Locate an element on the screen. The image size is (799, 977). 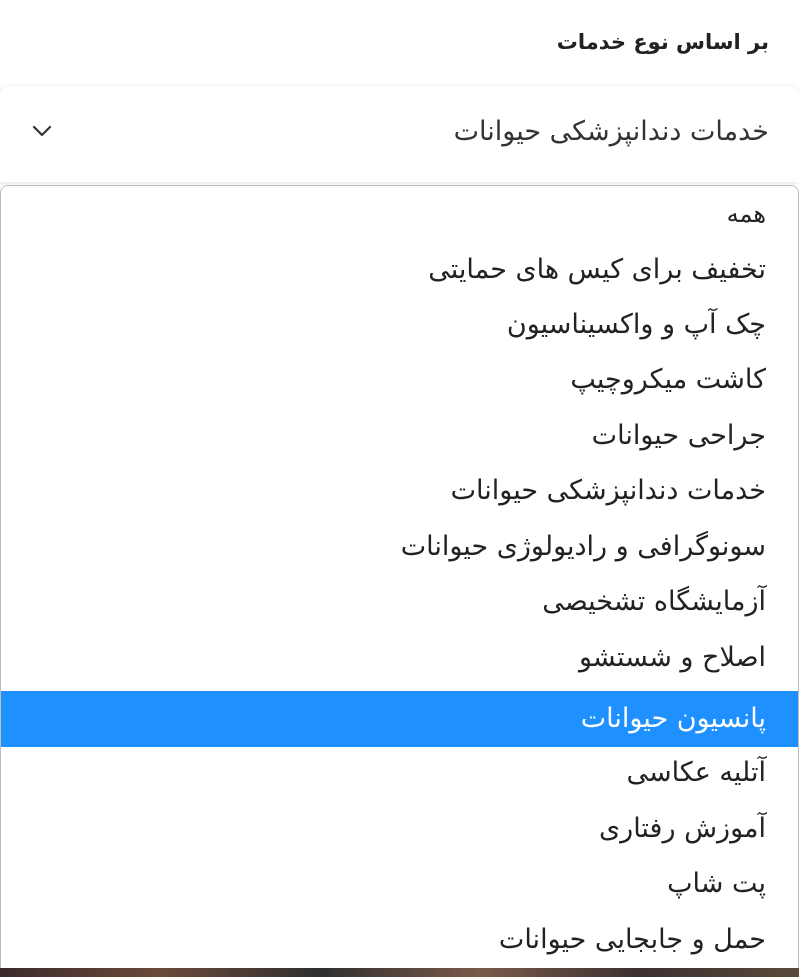
option-checkup-vaccination: چک آپ و واکسیناسیون is located at coordinates (399, 325).